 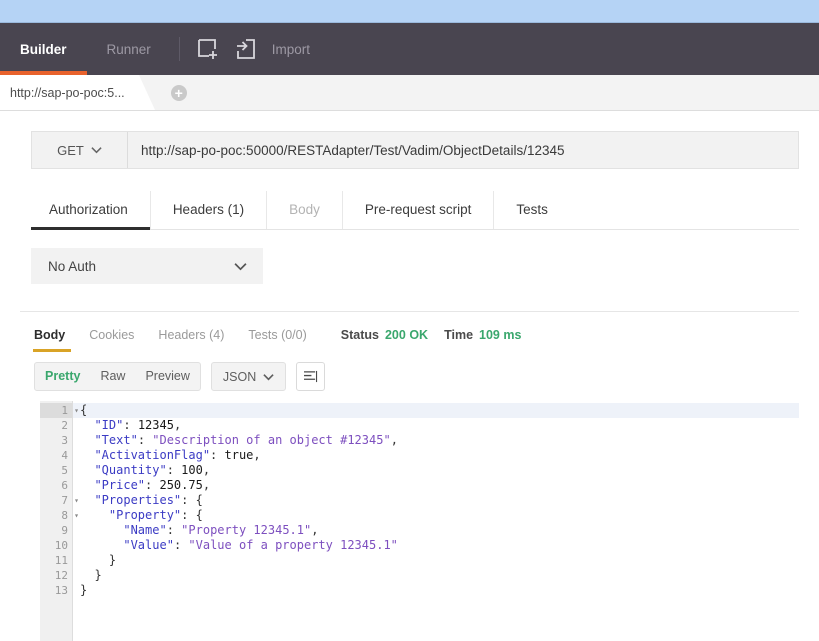 I want to click on response-tab-body-label: Body, so click(x=50, y=335).